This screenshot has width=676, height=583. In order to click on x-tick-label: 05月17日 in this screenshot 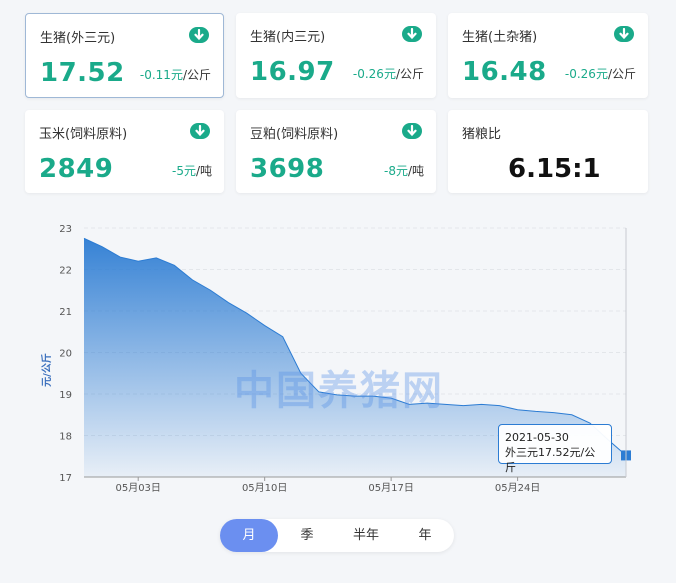, I will do `click(390, 488)`.